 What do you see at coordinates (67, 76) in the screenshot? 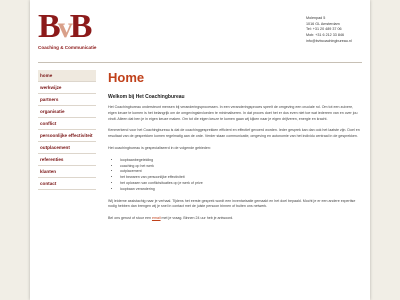
I see `nav-item-home: home` at bounding box center [67, 76].